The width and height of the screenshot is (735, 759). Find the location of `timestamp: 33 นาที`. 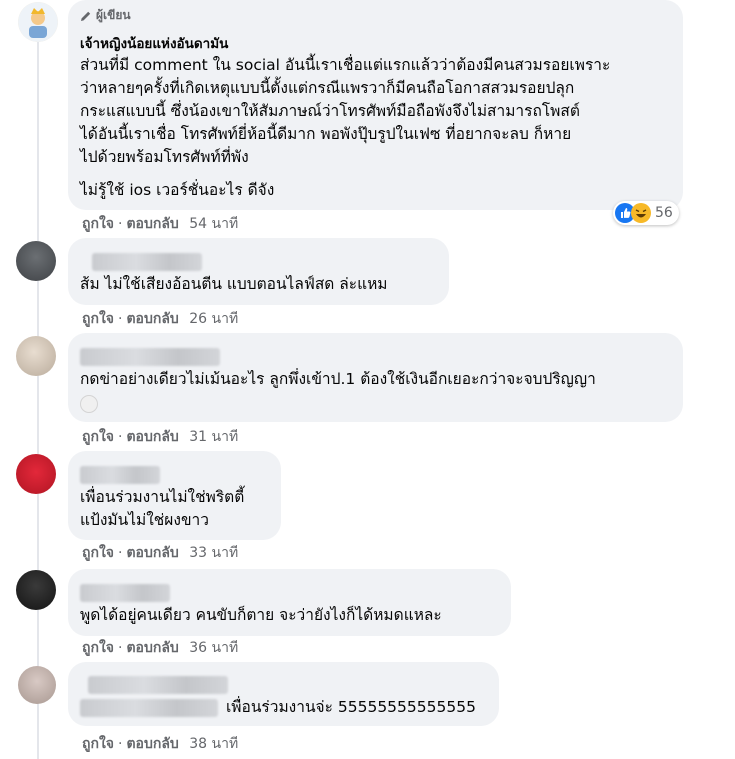

timestamp: 33 นาที is located at coordinates (213, 553).